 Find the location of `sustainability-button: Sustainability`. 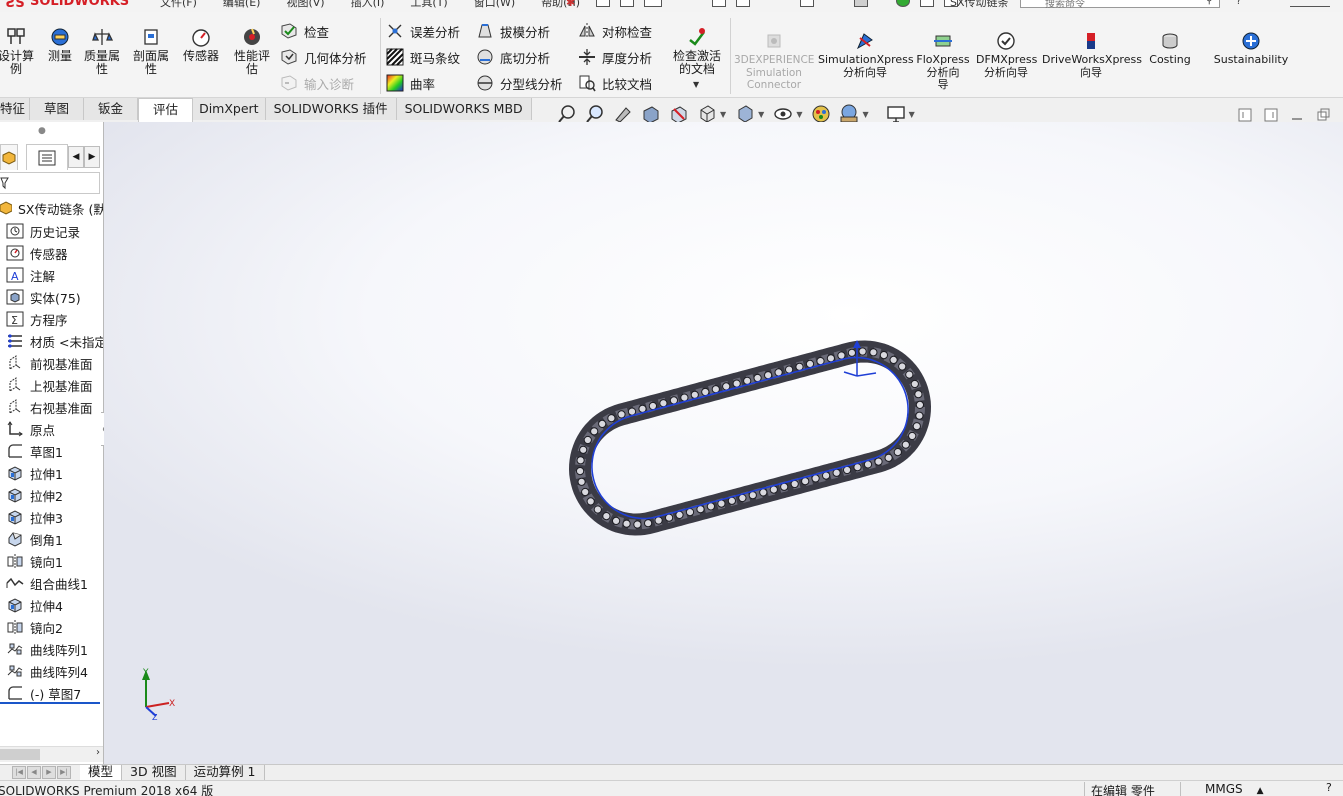

sustainability-button: Sustainability is located at coordinates (1251, 48).